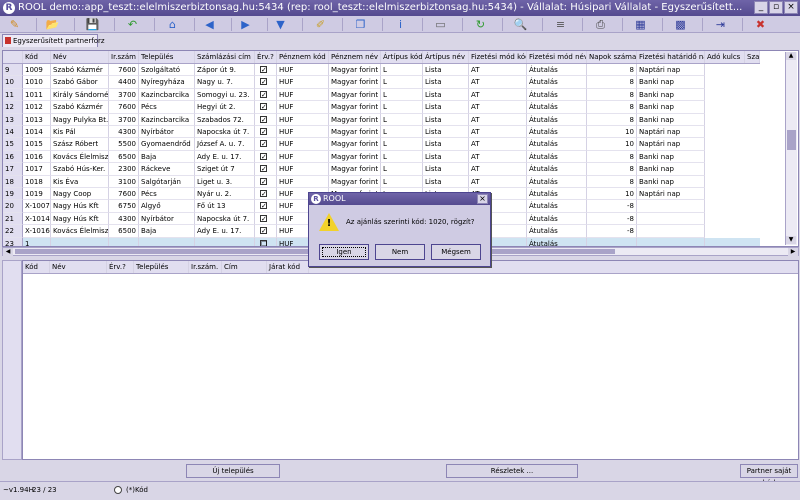  What do you see at coordinates (612, 194) in the screenshot?
I see `table-cell: 10` at bounding box center [612, 194].